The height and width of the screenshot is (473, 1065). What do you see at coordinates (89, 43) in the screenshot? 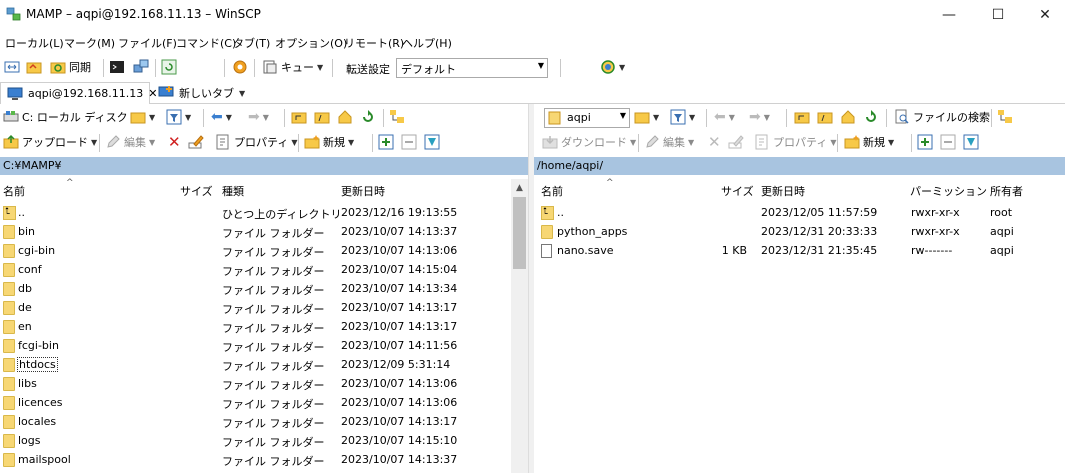
I see `menu-mark: マーク(M)` at bounding box center [89, 43].